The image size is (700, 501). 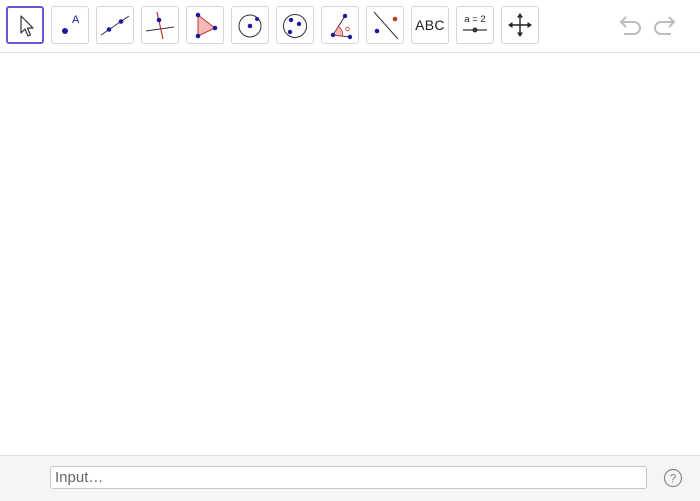 I want to click on undo-button, so click(x=629, y=26).